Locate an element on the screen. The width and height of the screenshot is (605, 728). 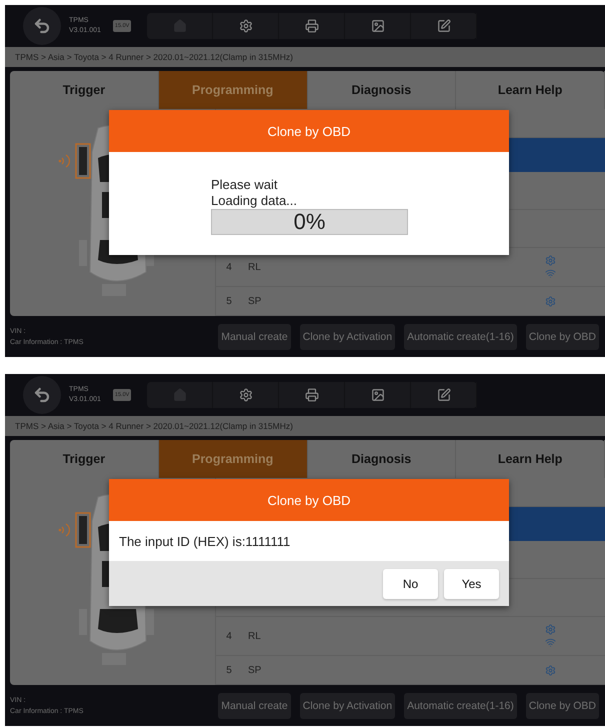
dialog-button: Yes is located at coordinates (471, 583).